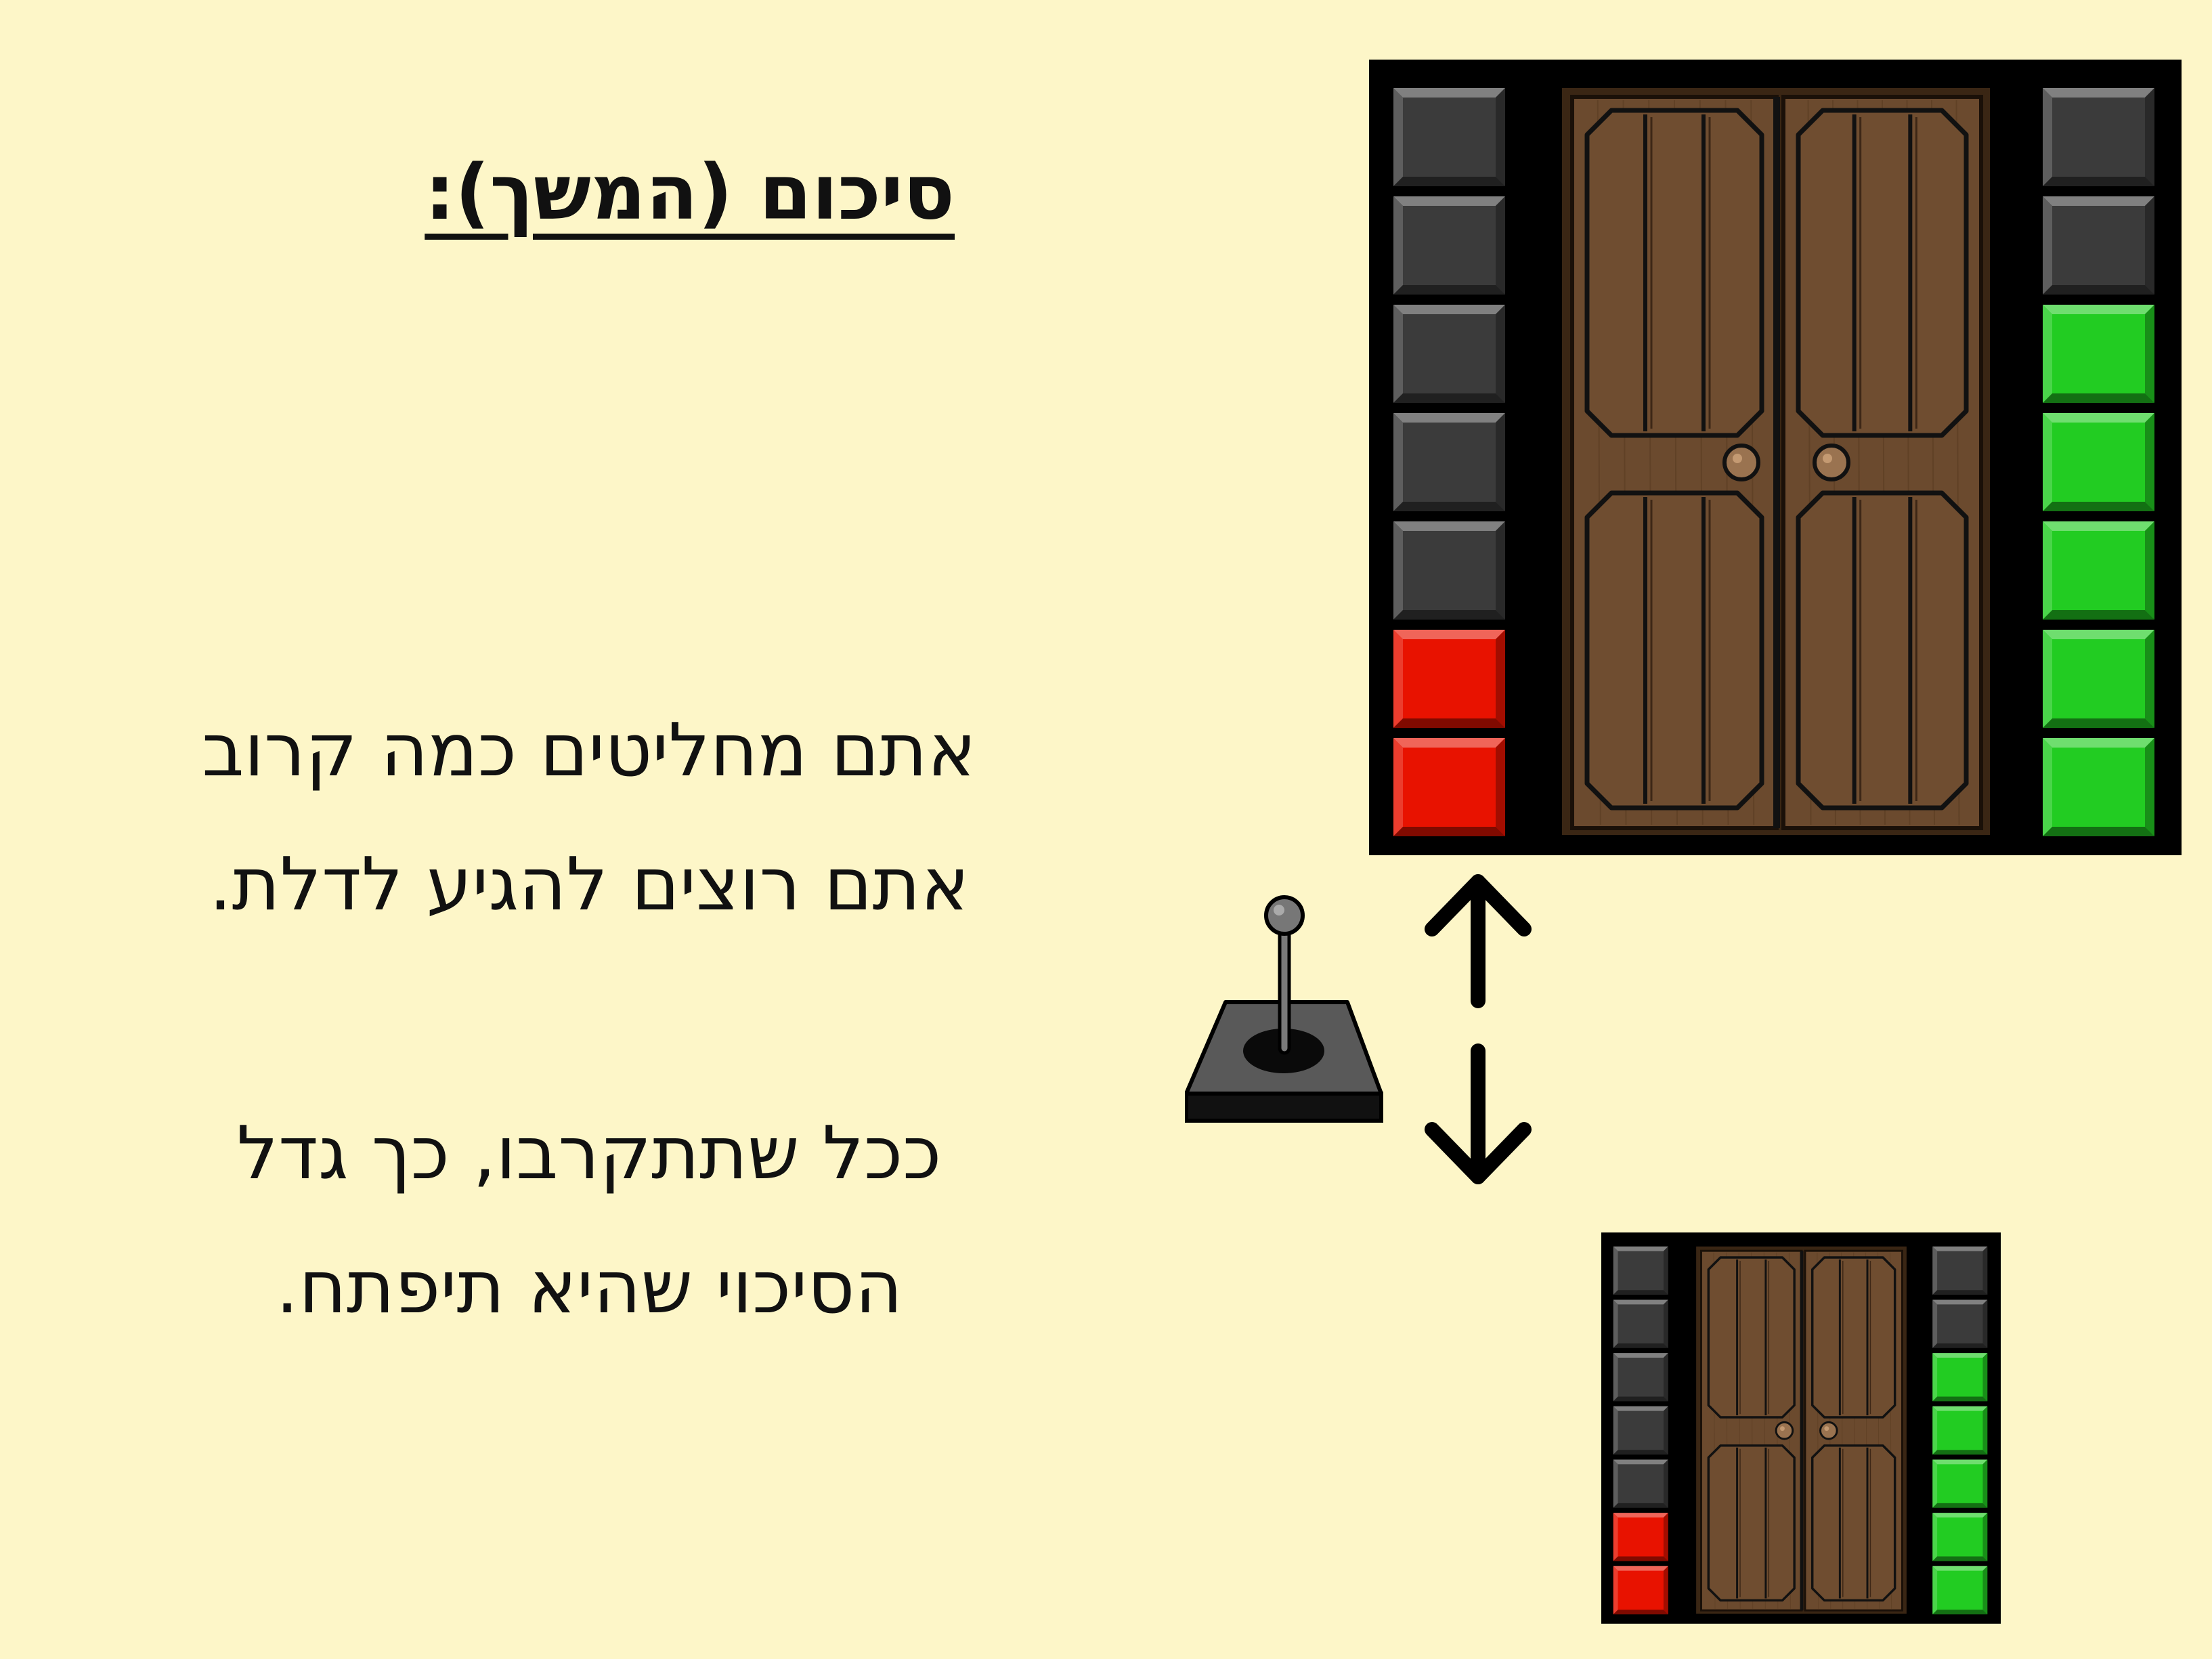 The width and height of the screenshot is (2212, 1659). Describe the element at coordinates (589, 1221) in the screenshot. I see `paragraph-closer-higher-chance: ככל שתתקרבו, כך גדל הסיכוי שהיא תיפתח.` at that location.